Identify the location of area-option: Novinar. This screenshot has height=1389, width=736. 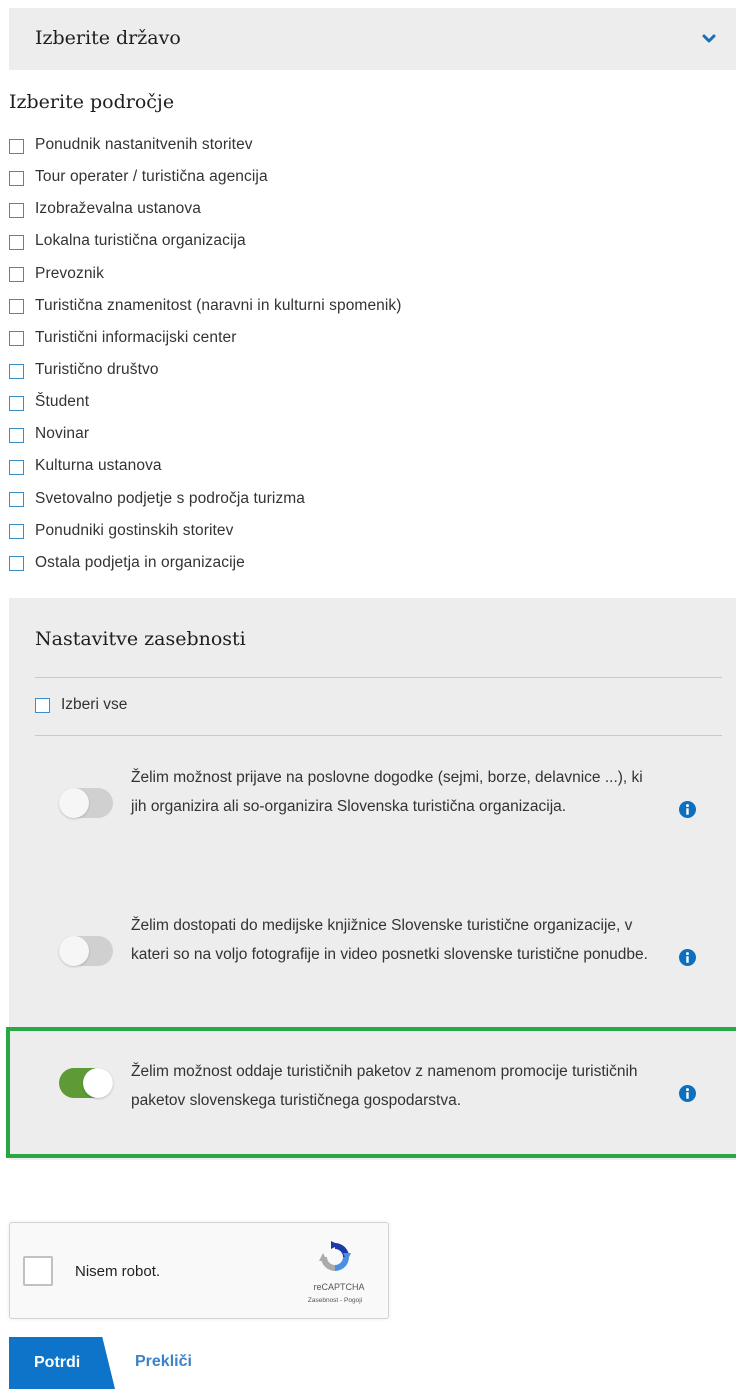
(359, 435).